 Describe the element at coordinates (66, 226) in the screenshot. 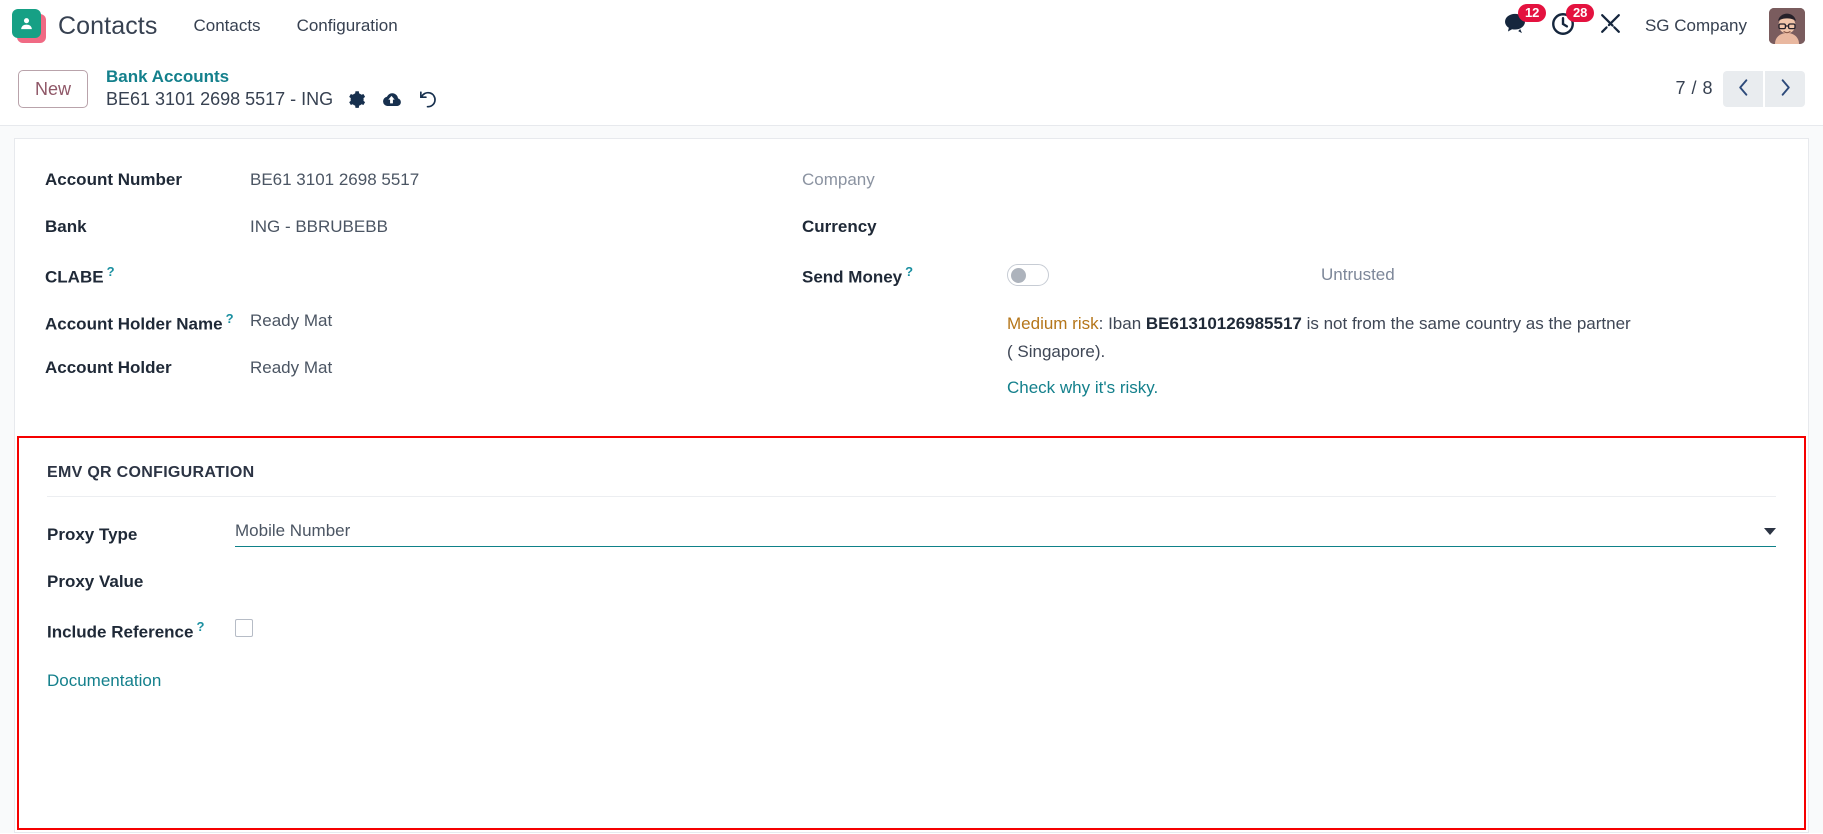

I see `field-label: Bank` at that location.